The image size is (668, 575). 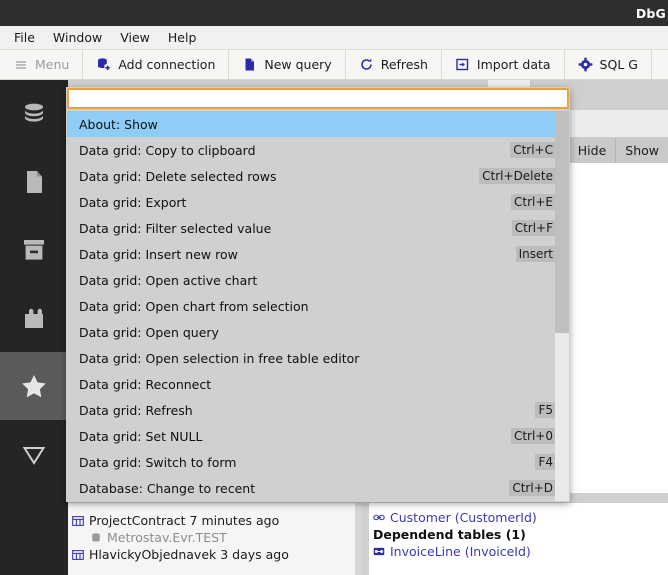 What do you see at coordinates (318, 436) in the screenshot?
I see `command-item: Data grid: Set NULL Ctrl+0` at bounding box center [318, 436].